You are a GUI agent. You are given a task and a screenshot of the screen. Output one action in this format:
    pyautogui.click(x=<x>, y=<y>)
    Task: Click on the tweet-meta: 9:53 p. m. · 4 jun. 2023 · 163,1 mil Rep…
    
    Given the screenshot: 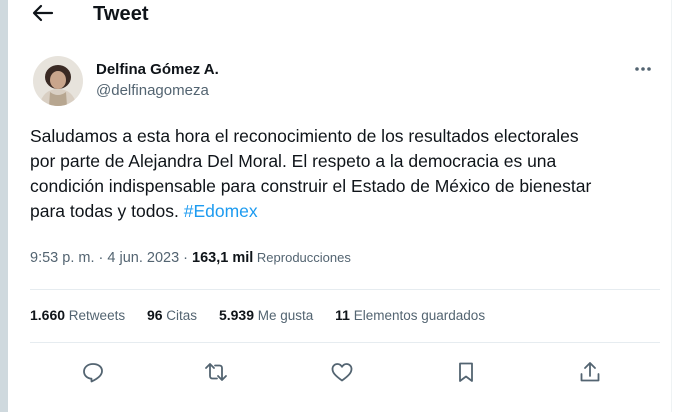 What is the action you would take?
    pyautogui.click(x=190, y=258)
    